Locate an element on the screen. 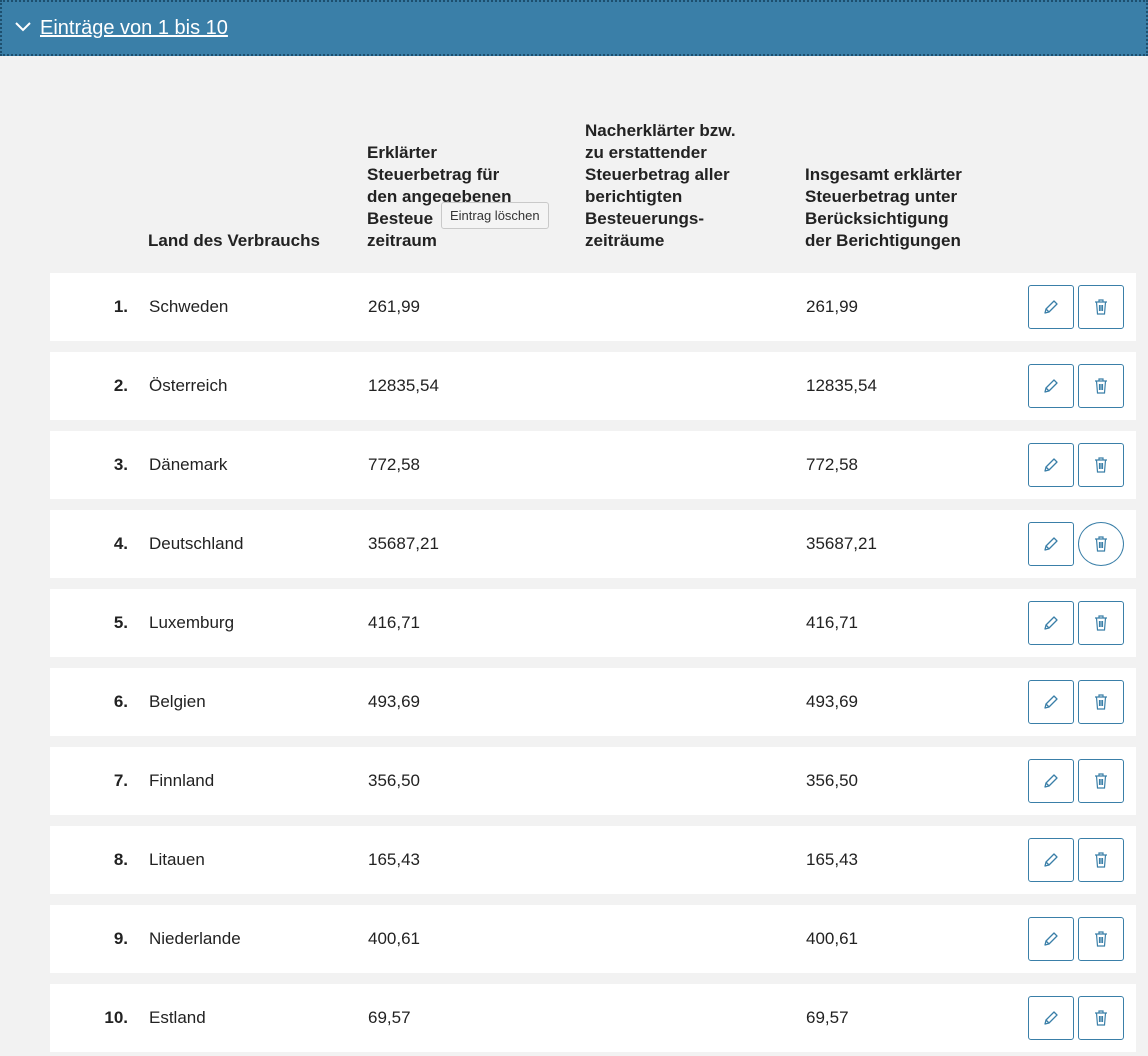 The image size is (1148, 1056). cell-declared-tax: 69,57 is located at coordinates (389, 1017).